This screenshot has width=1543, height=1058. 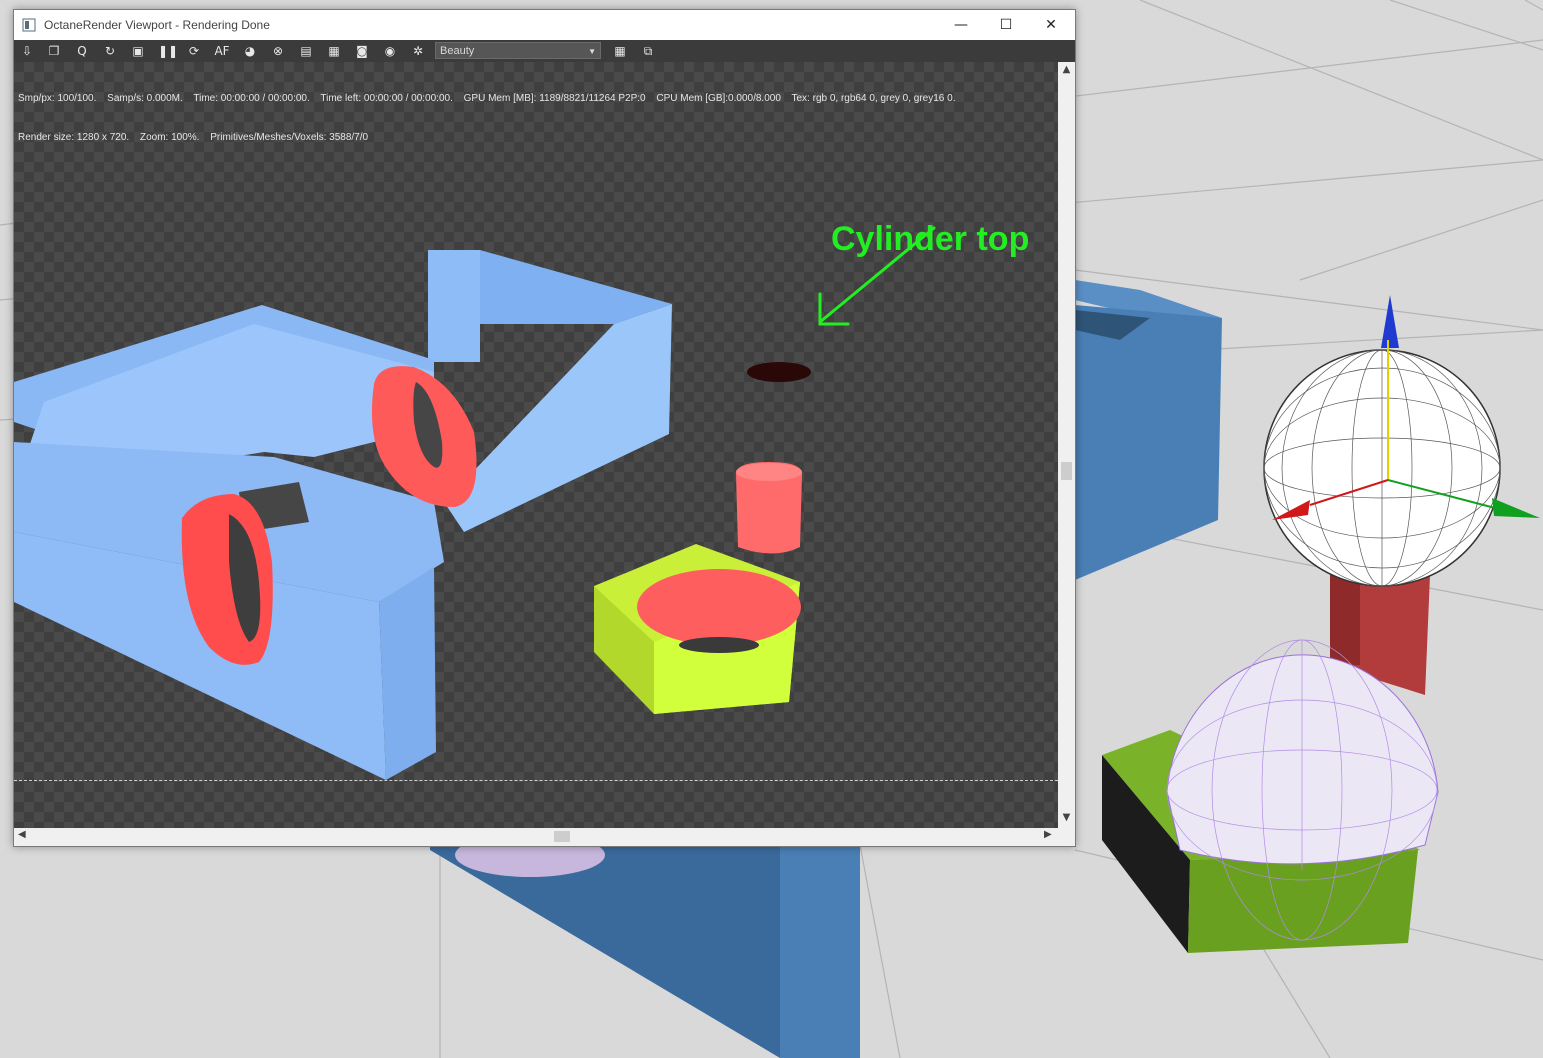 I want to click on region-border-line, so click(x=536, y=780).